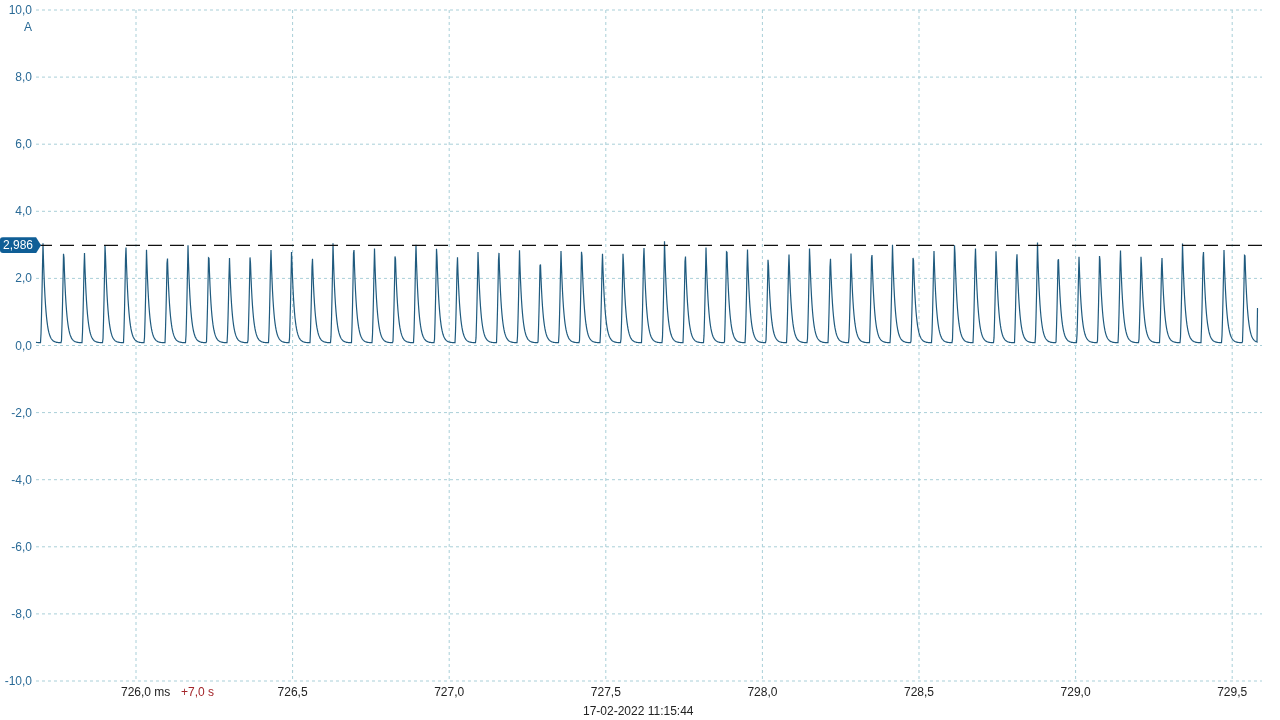 The width and height of the screenshot is (1280, 720). I want to click on x-axis-label: 727,5, so click(605, 692).